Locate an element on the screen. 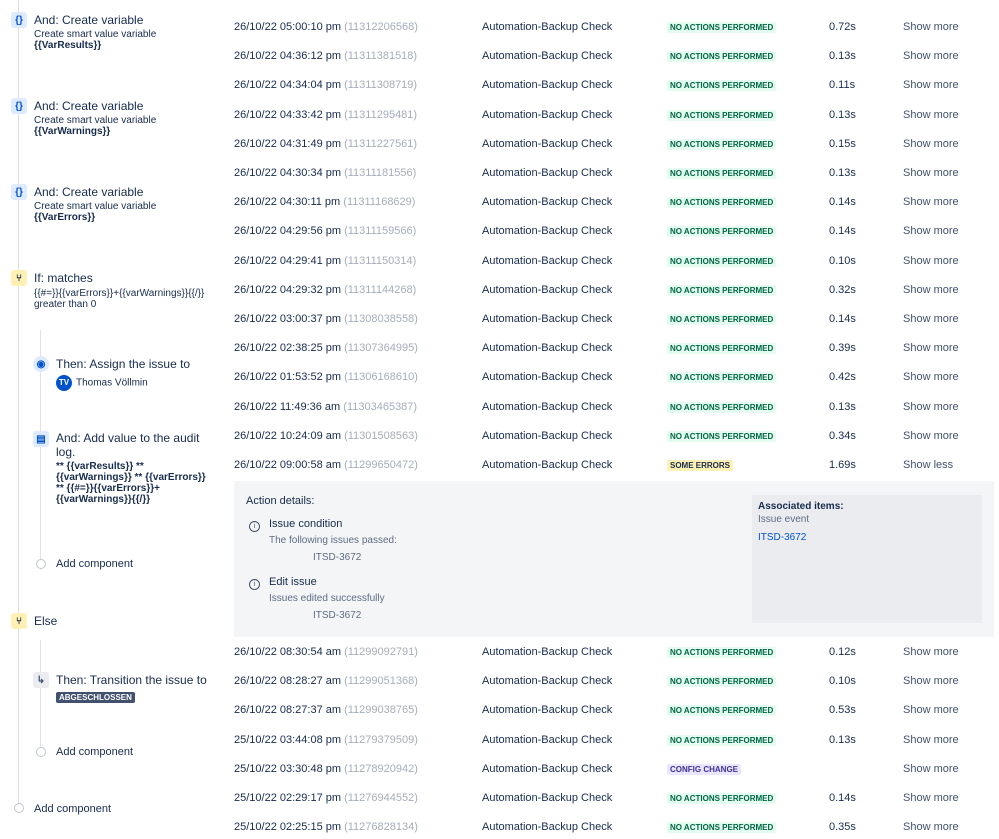 This screenshot has width=999, height=839. component-value: {{VarResults}} is located at coordinates (68, 45).